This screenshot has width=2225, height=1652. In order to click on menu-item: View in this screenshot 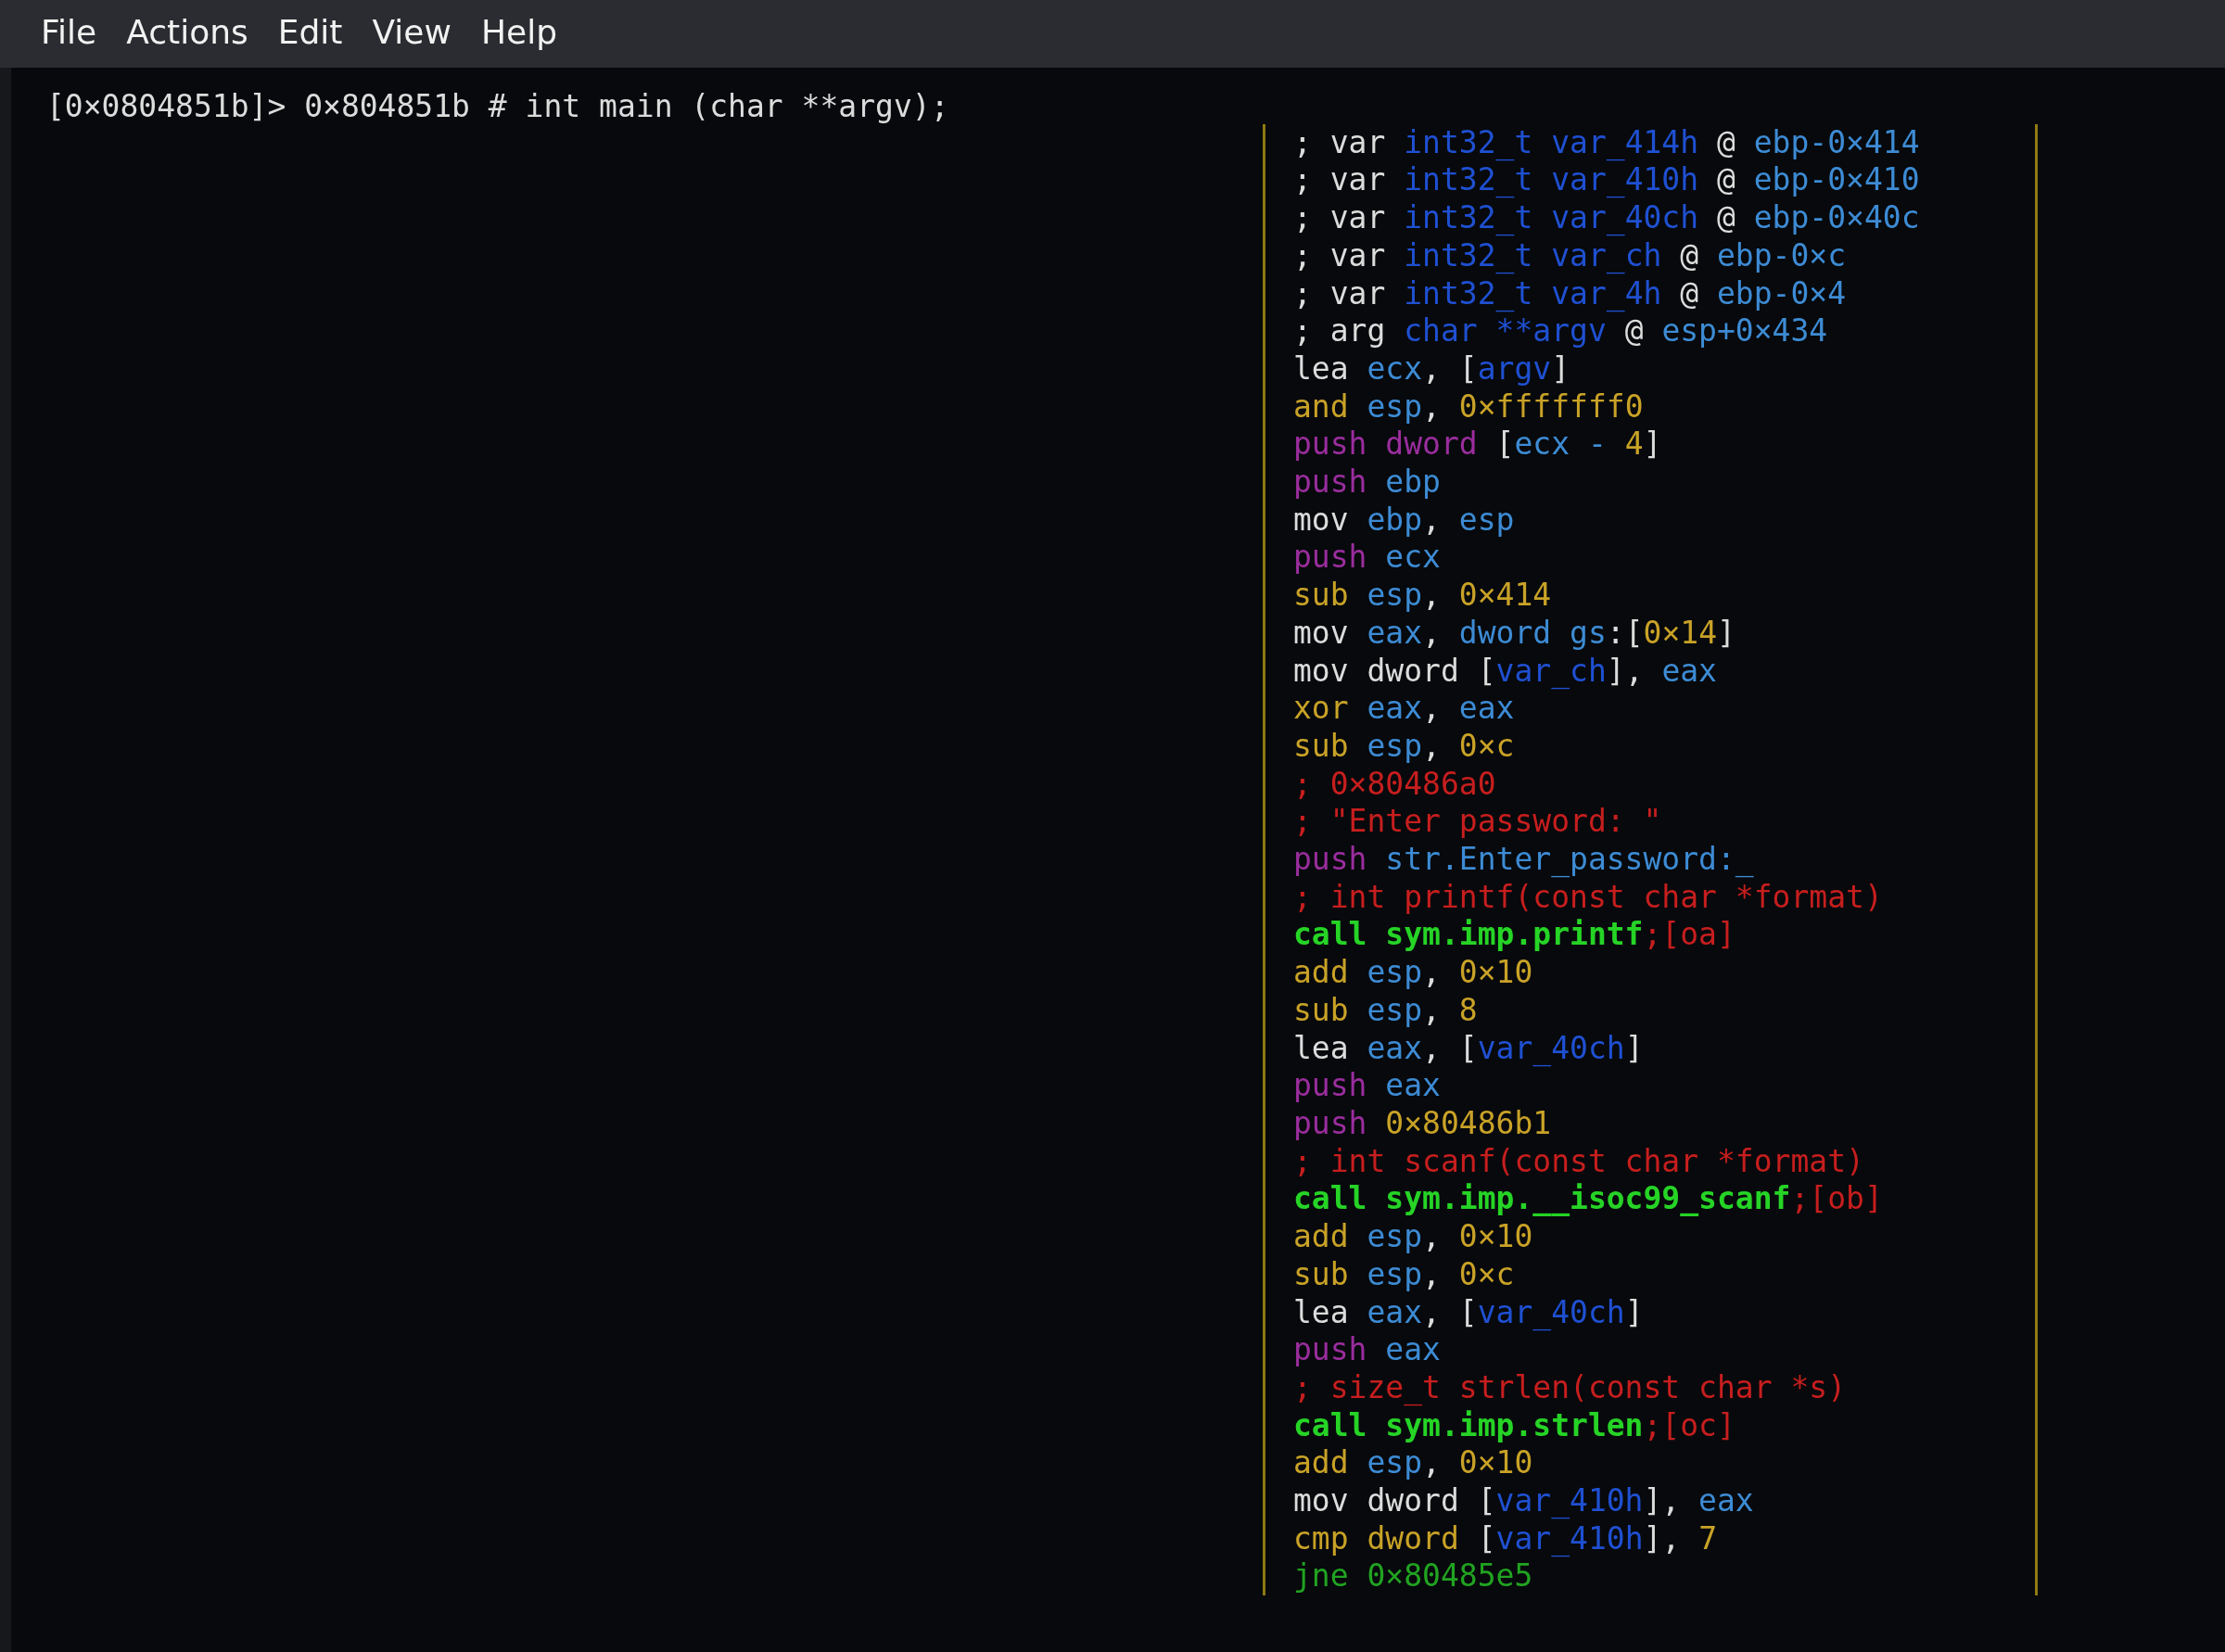, I will do `click(413, 33)`.